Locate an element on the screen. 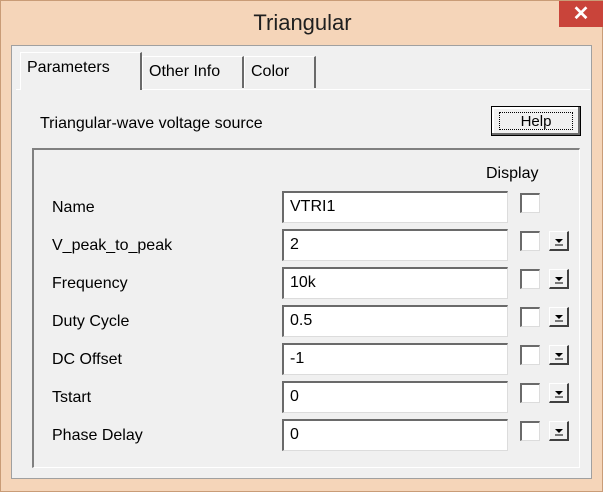 The width and height of the screenshot is (603, 492). help-button-label: Help is located at coordinates (536, 121).